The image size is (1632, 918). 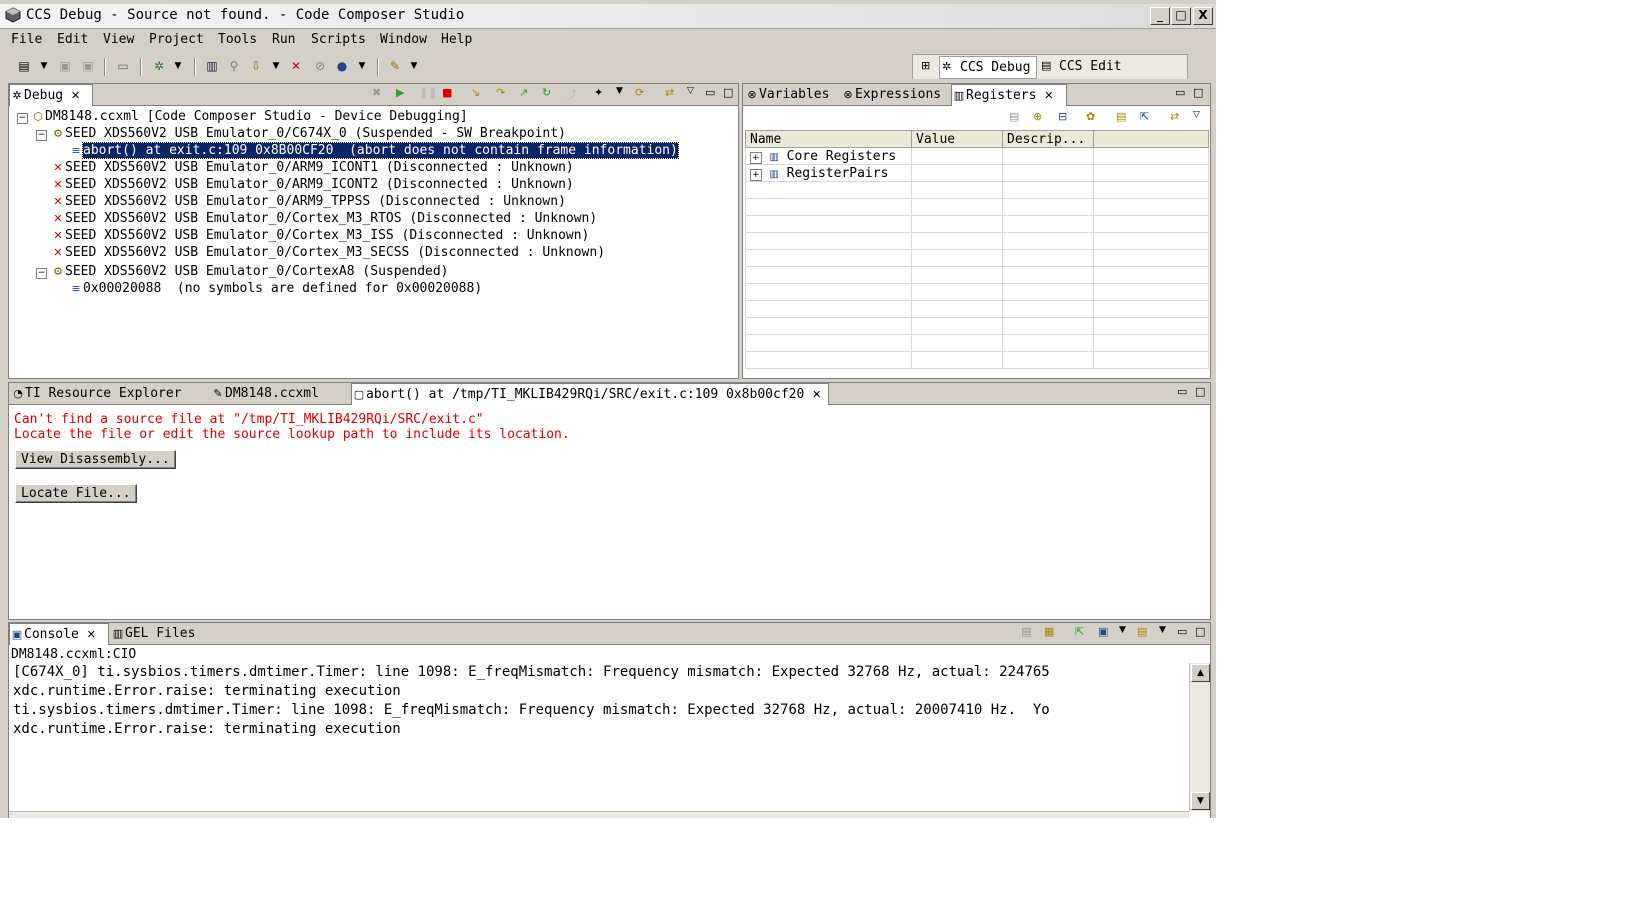 I want to click on menu-run: Run, so click(x=283, y=39).